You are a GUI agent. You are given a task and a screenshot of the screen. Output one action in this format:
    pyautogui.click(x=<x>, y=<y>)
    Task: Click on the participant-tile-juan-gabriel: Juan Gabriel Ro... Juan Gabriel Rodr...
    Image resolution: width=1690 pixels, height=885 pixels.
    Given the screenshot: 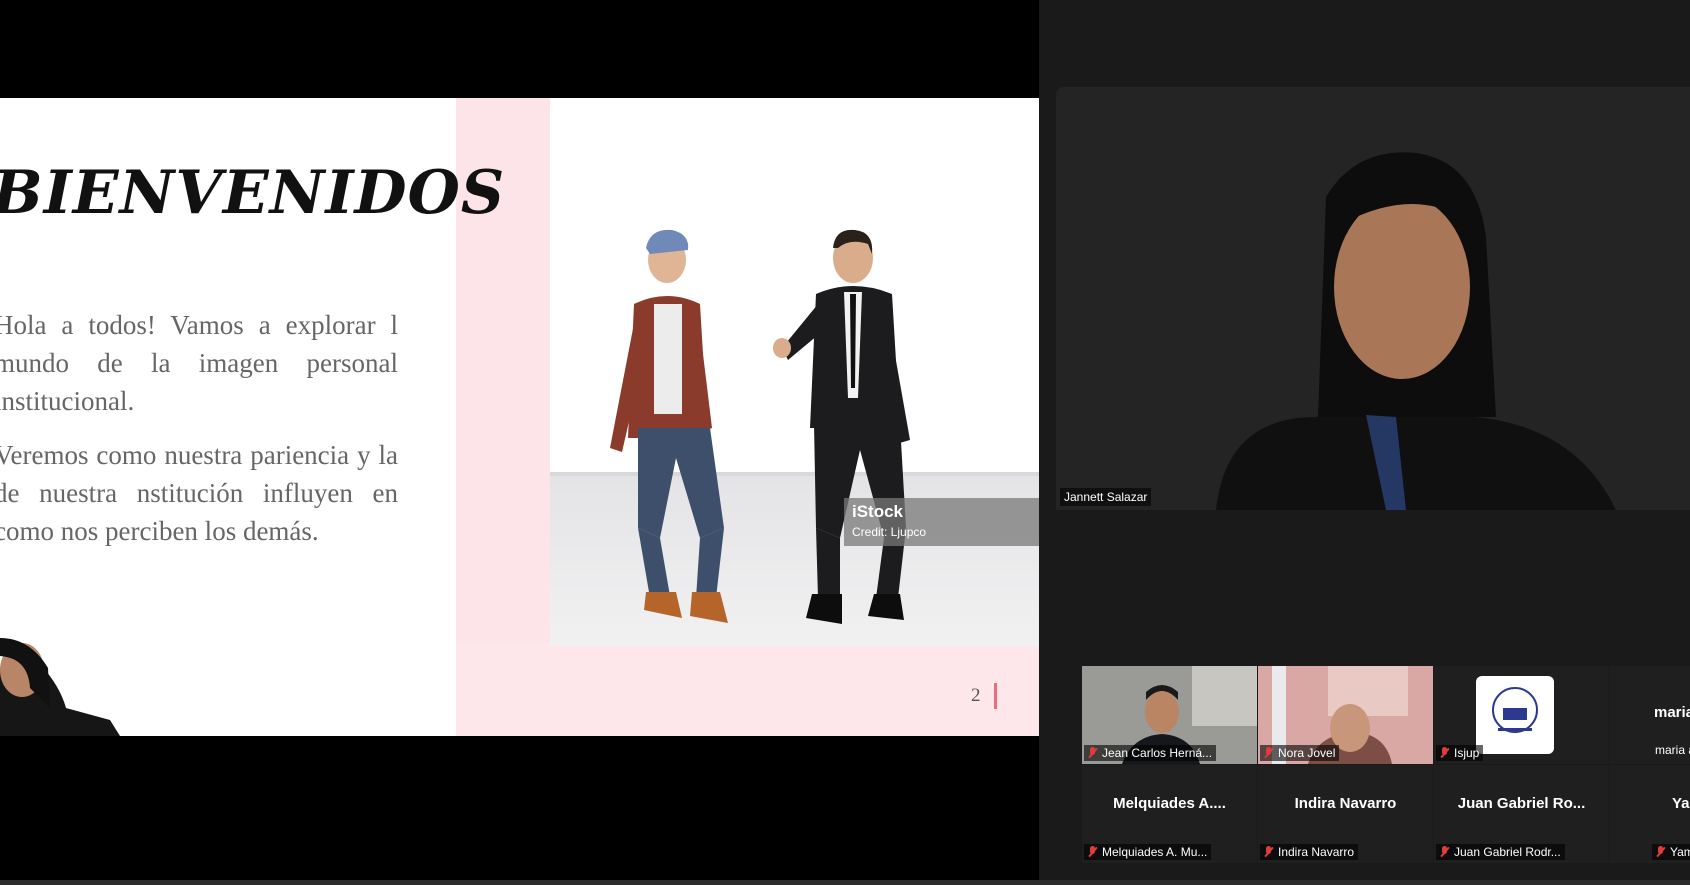 What is the action you would take?
    pyautogui.click(x=1521, y=814)
    